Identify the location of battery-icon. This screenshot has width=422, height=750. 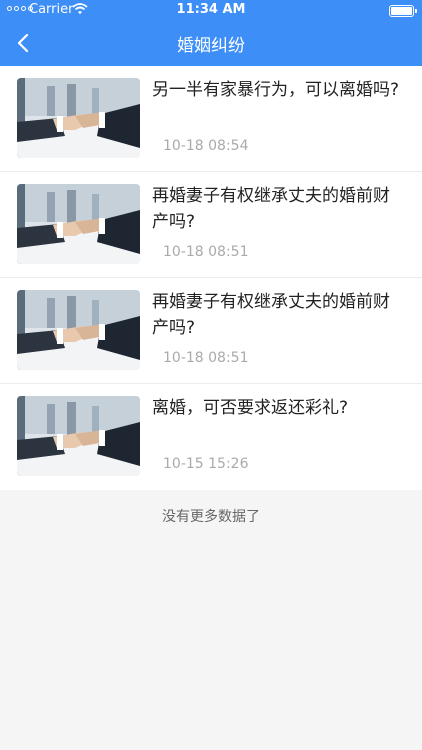
(403, 11).